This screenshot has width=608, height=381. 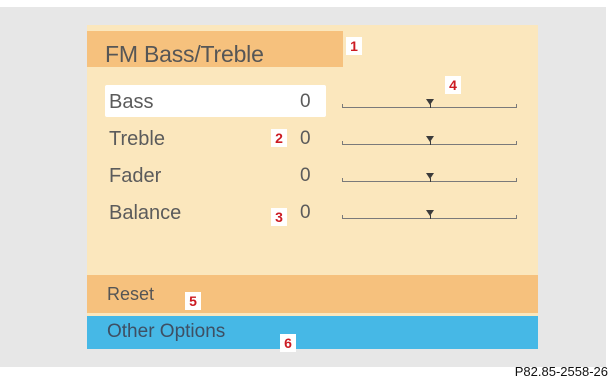 What do you see at coordinates (315, 101) in the screenshot?
I see `setting-row-bass: Bass 0` at bounding box center [315, 101].